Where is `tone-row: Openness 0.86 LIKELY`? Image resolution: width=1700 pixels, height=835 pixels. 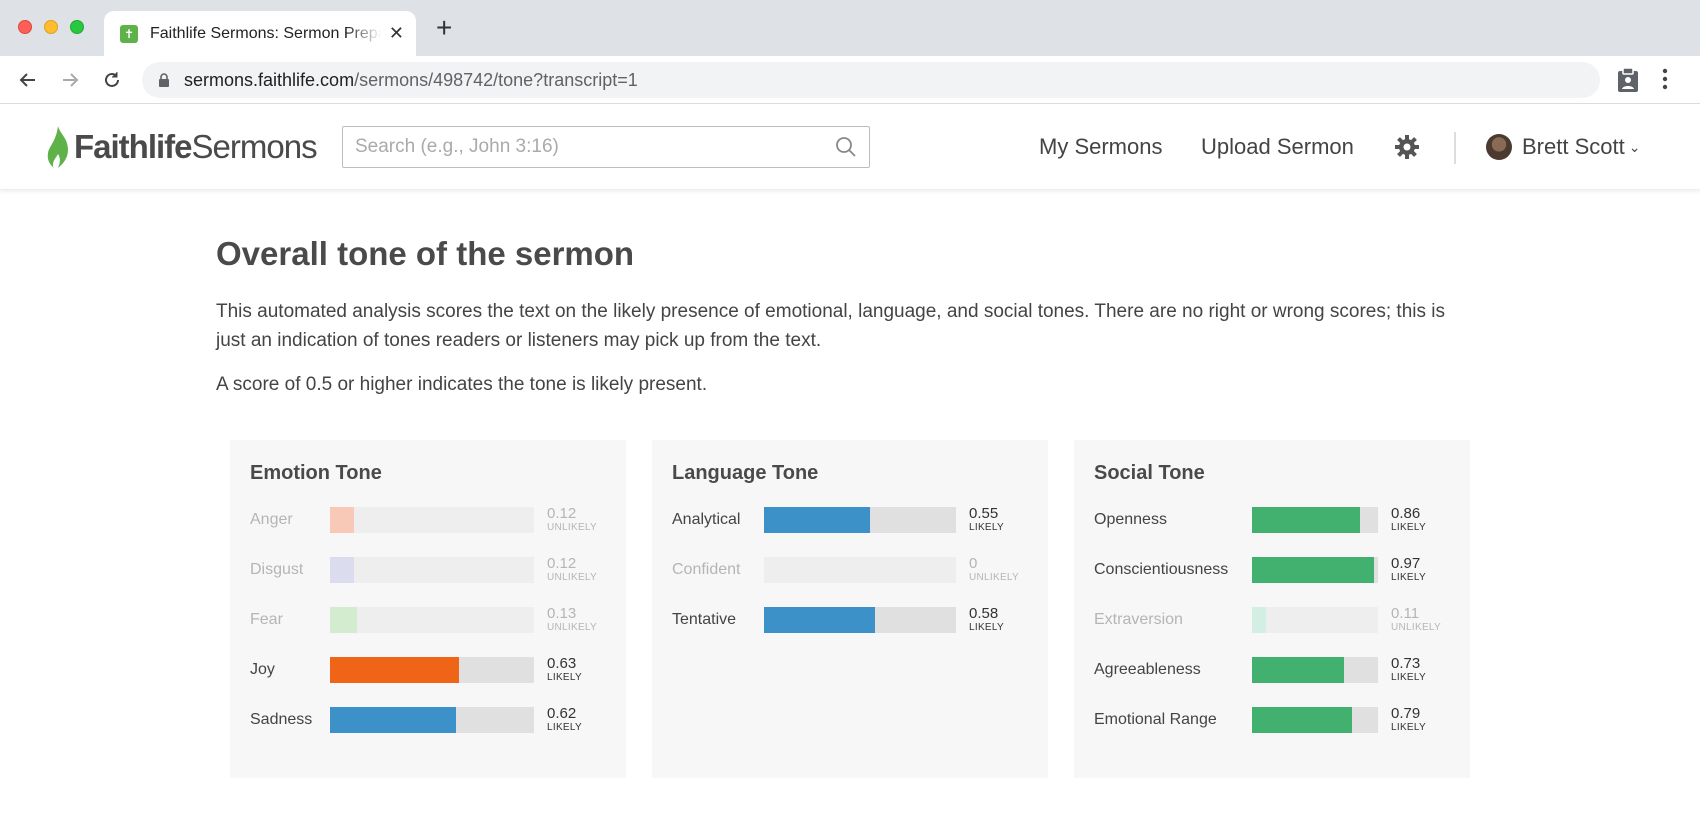 tone-row: Openness 0.86 LIKELY is located at coordinates (1272, 520).